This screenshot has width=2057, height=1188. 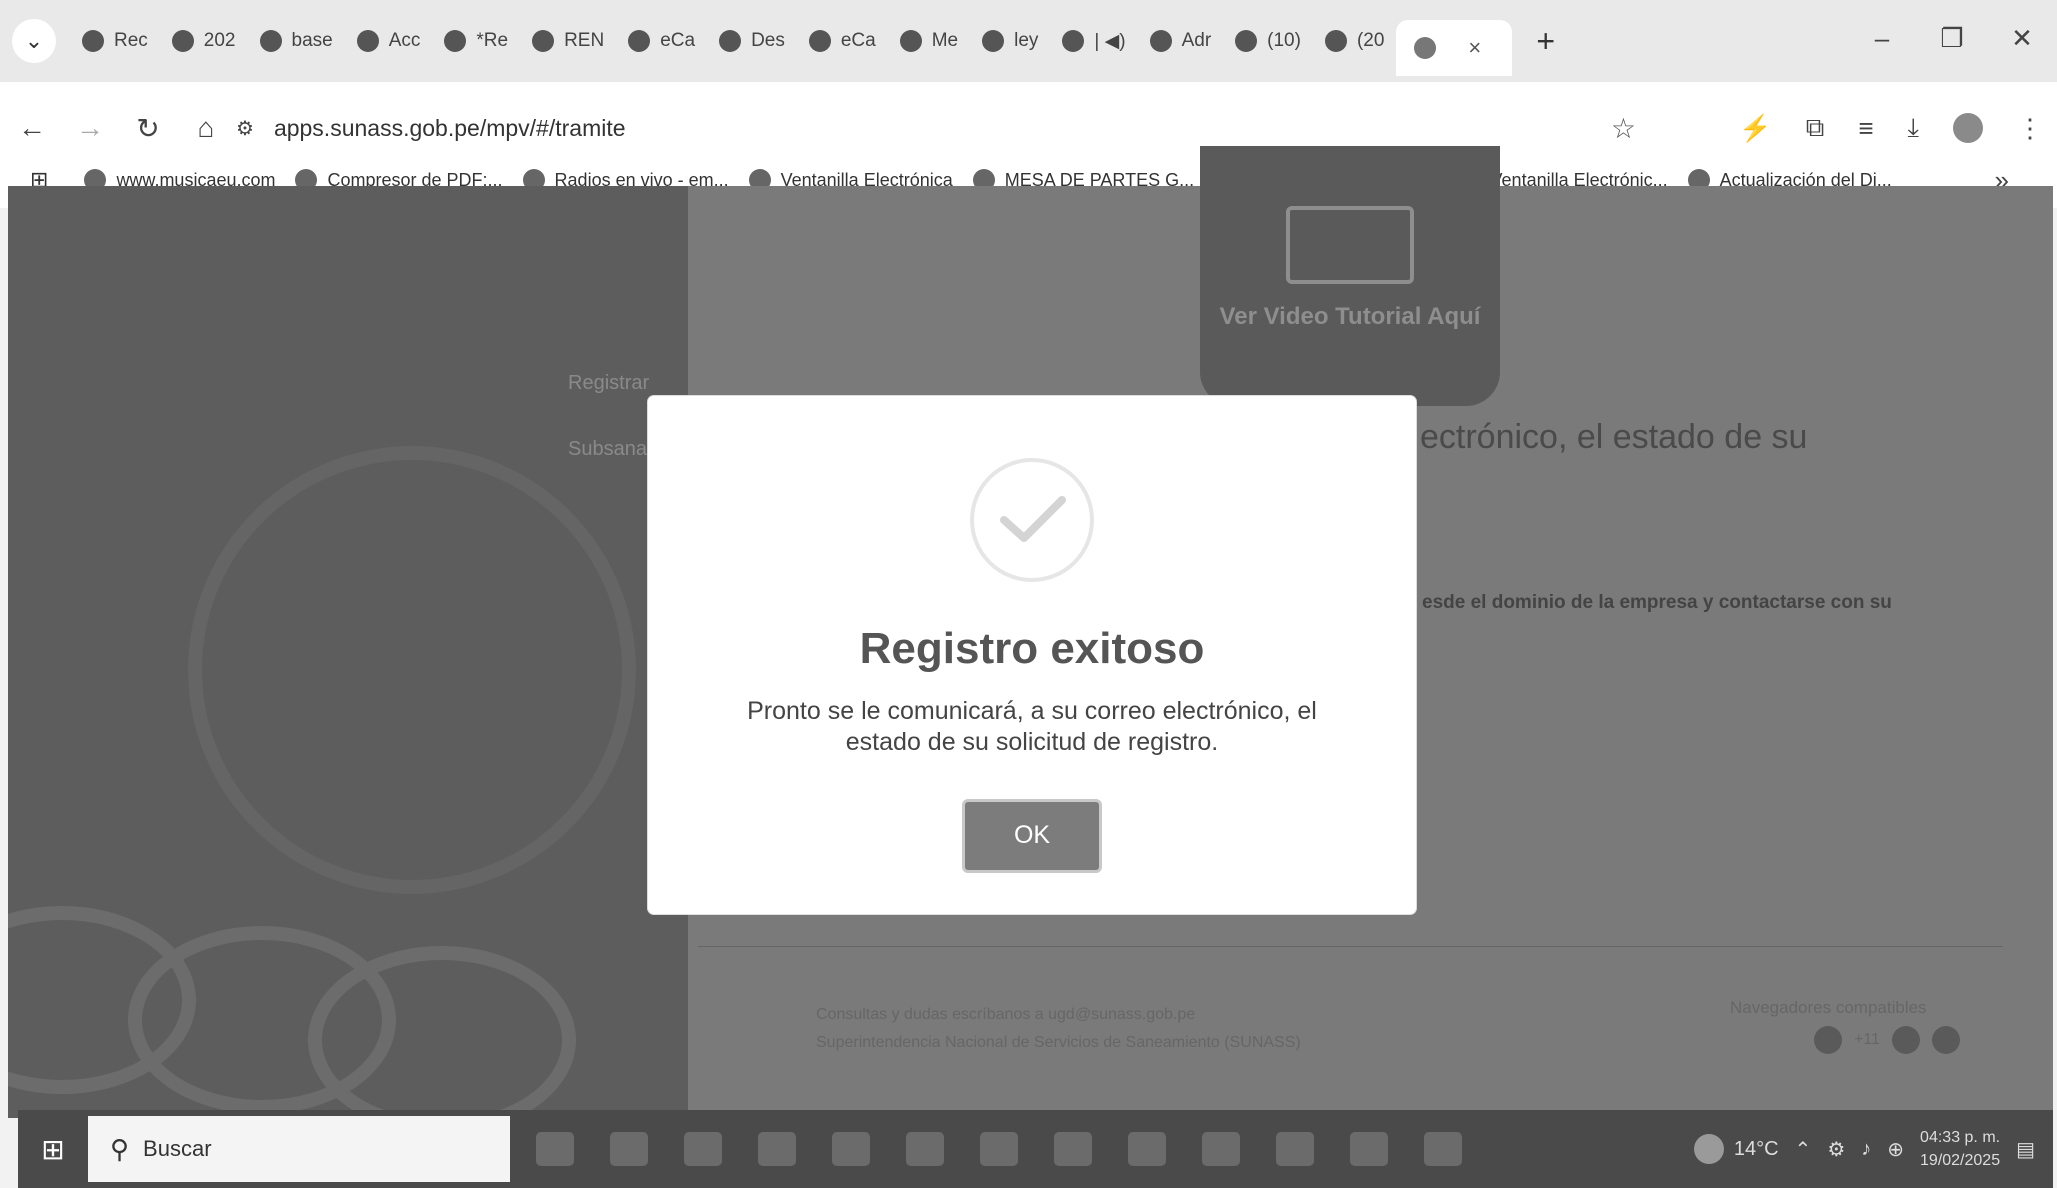 I want to click on tab: Rec, so click(x=115, y=41).